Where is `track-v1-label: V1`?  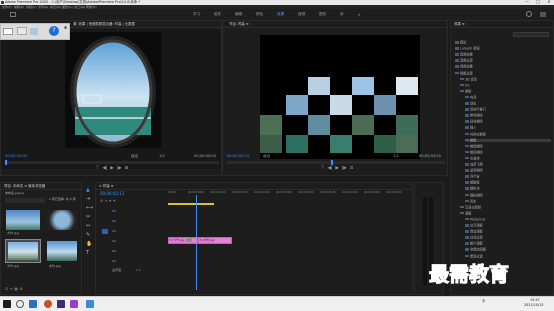
track-v1-label: V1 is located at coordinates (114, 231).